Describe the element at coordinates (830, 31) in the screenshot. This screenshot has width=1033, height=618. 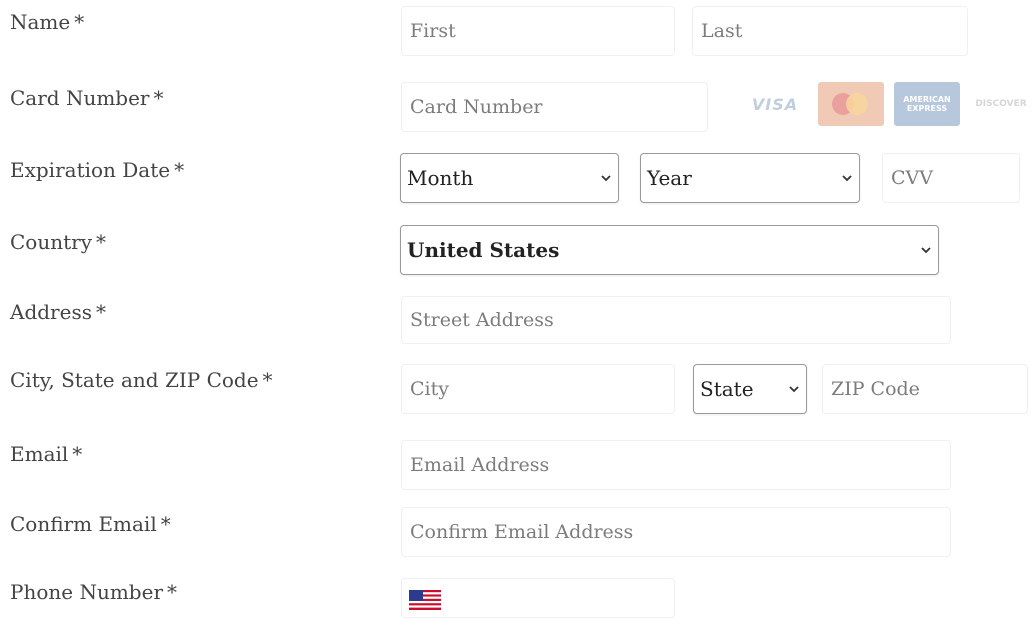
I see `last-name-input` at that location.